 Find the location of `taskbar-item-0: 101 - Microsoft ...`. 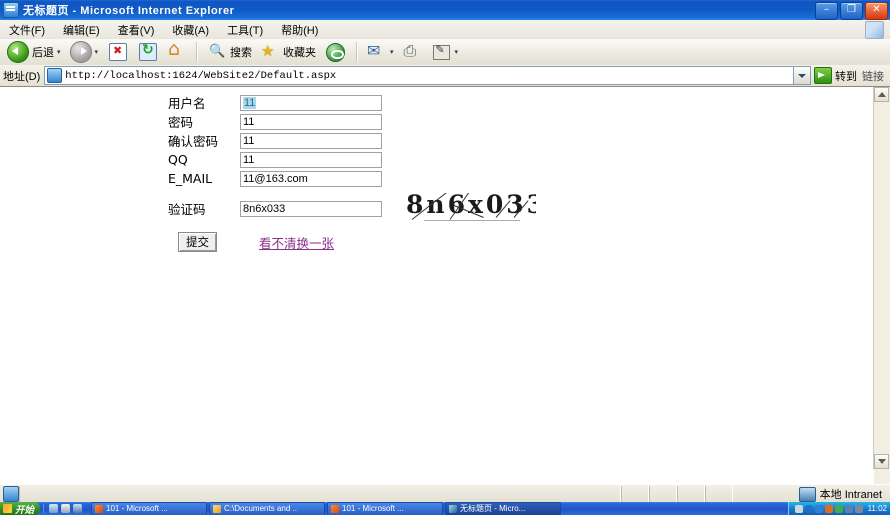

taskbar-item-0: 101 - Microsoft ... is located at coordinates (149, 508).